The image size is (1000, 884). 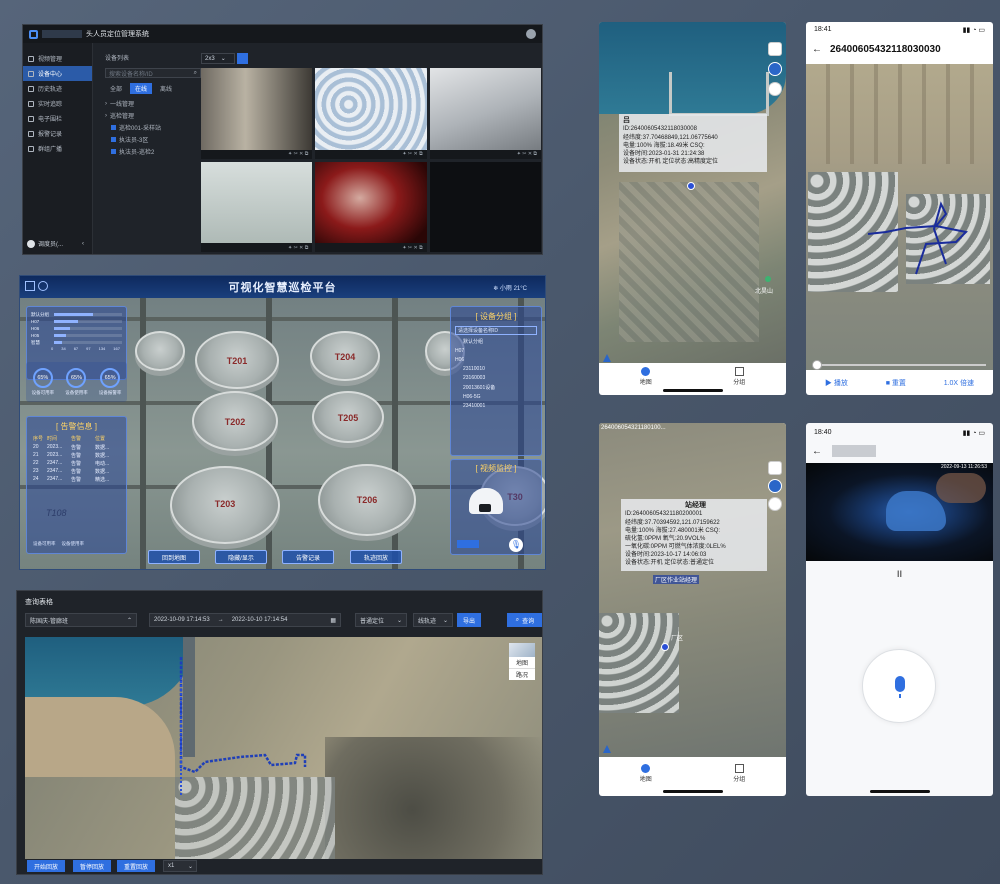 I want to click on line-select: 线轨迹 ⌄, so click(x=433, y=620).